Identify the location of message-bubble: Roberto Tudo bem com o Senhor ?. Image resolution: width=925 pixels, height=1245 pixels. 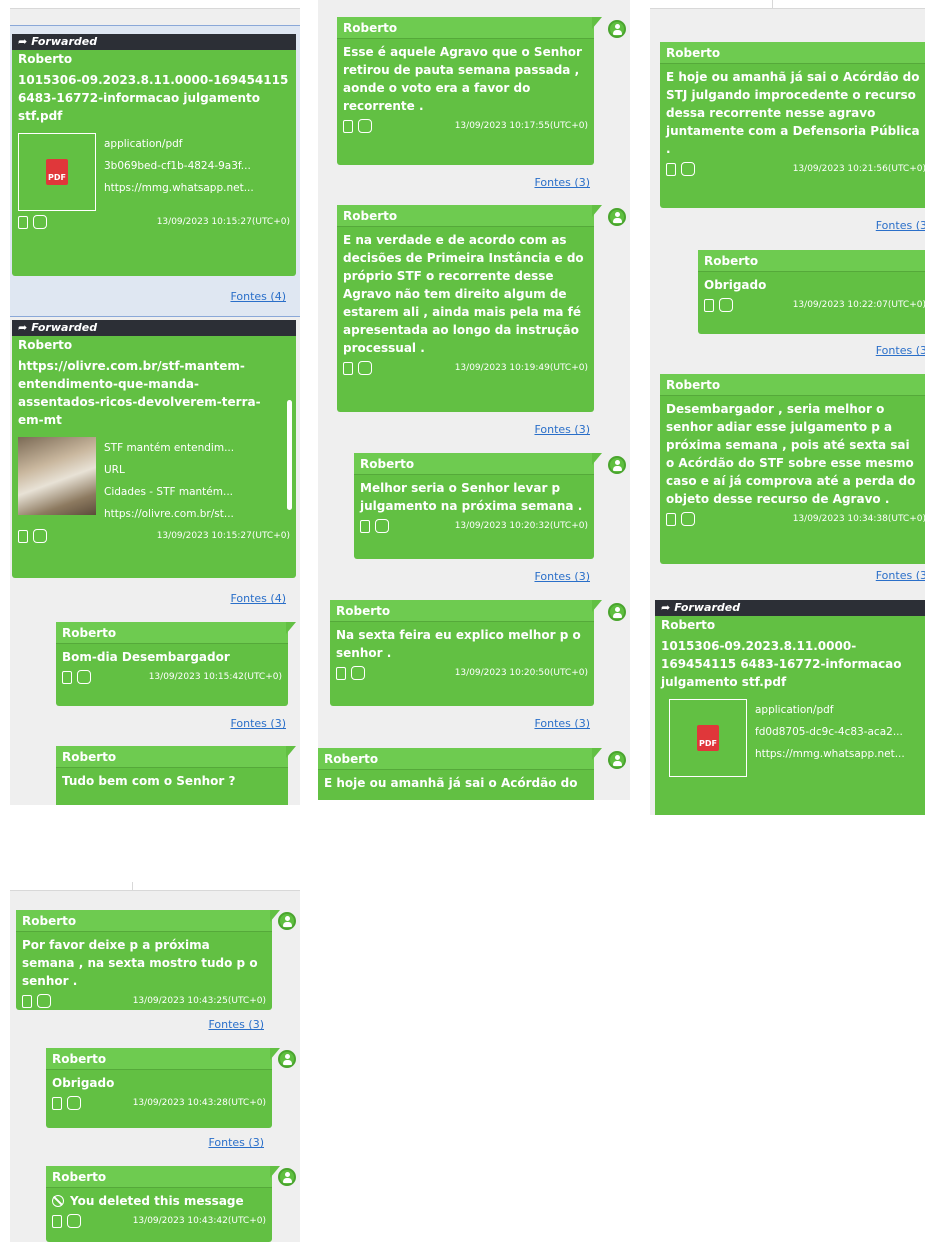
(176, 775).